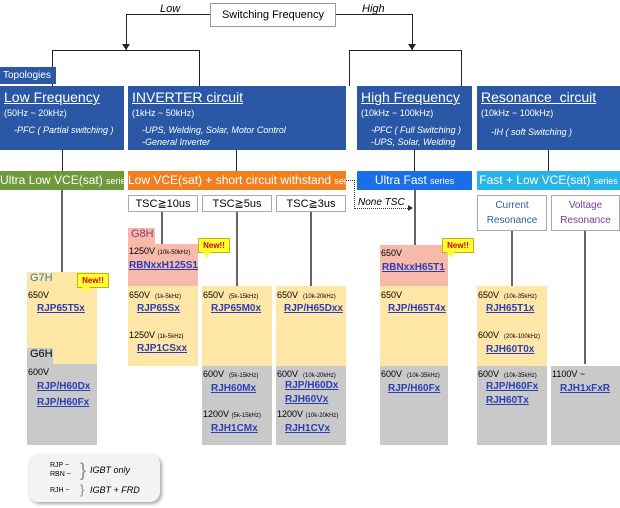 The image size is (620, 508). Describe the element at coordinates (216, 414) in the screenshot. I see `voltage-value: 1200V` at that location.